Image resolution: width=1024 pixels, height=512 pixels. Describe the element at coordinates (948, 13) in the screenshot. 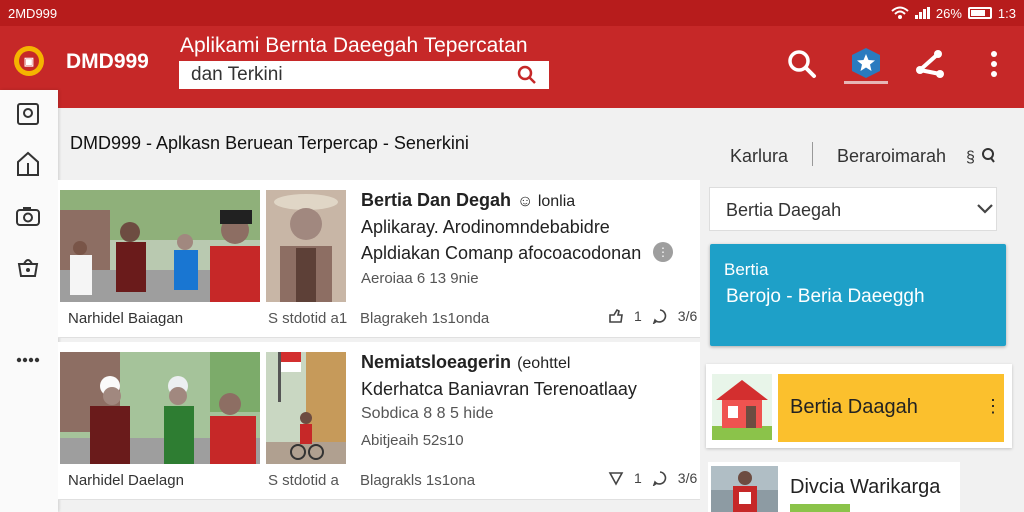

I see `battery-percent: 26%` at that location.